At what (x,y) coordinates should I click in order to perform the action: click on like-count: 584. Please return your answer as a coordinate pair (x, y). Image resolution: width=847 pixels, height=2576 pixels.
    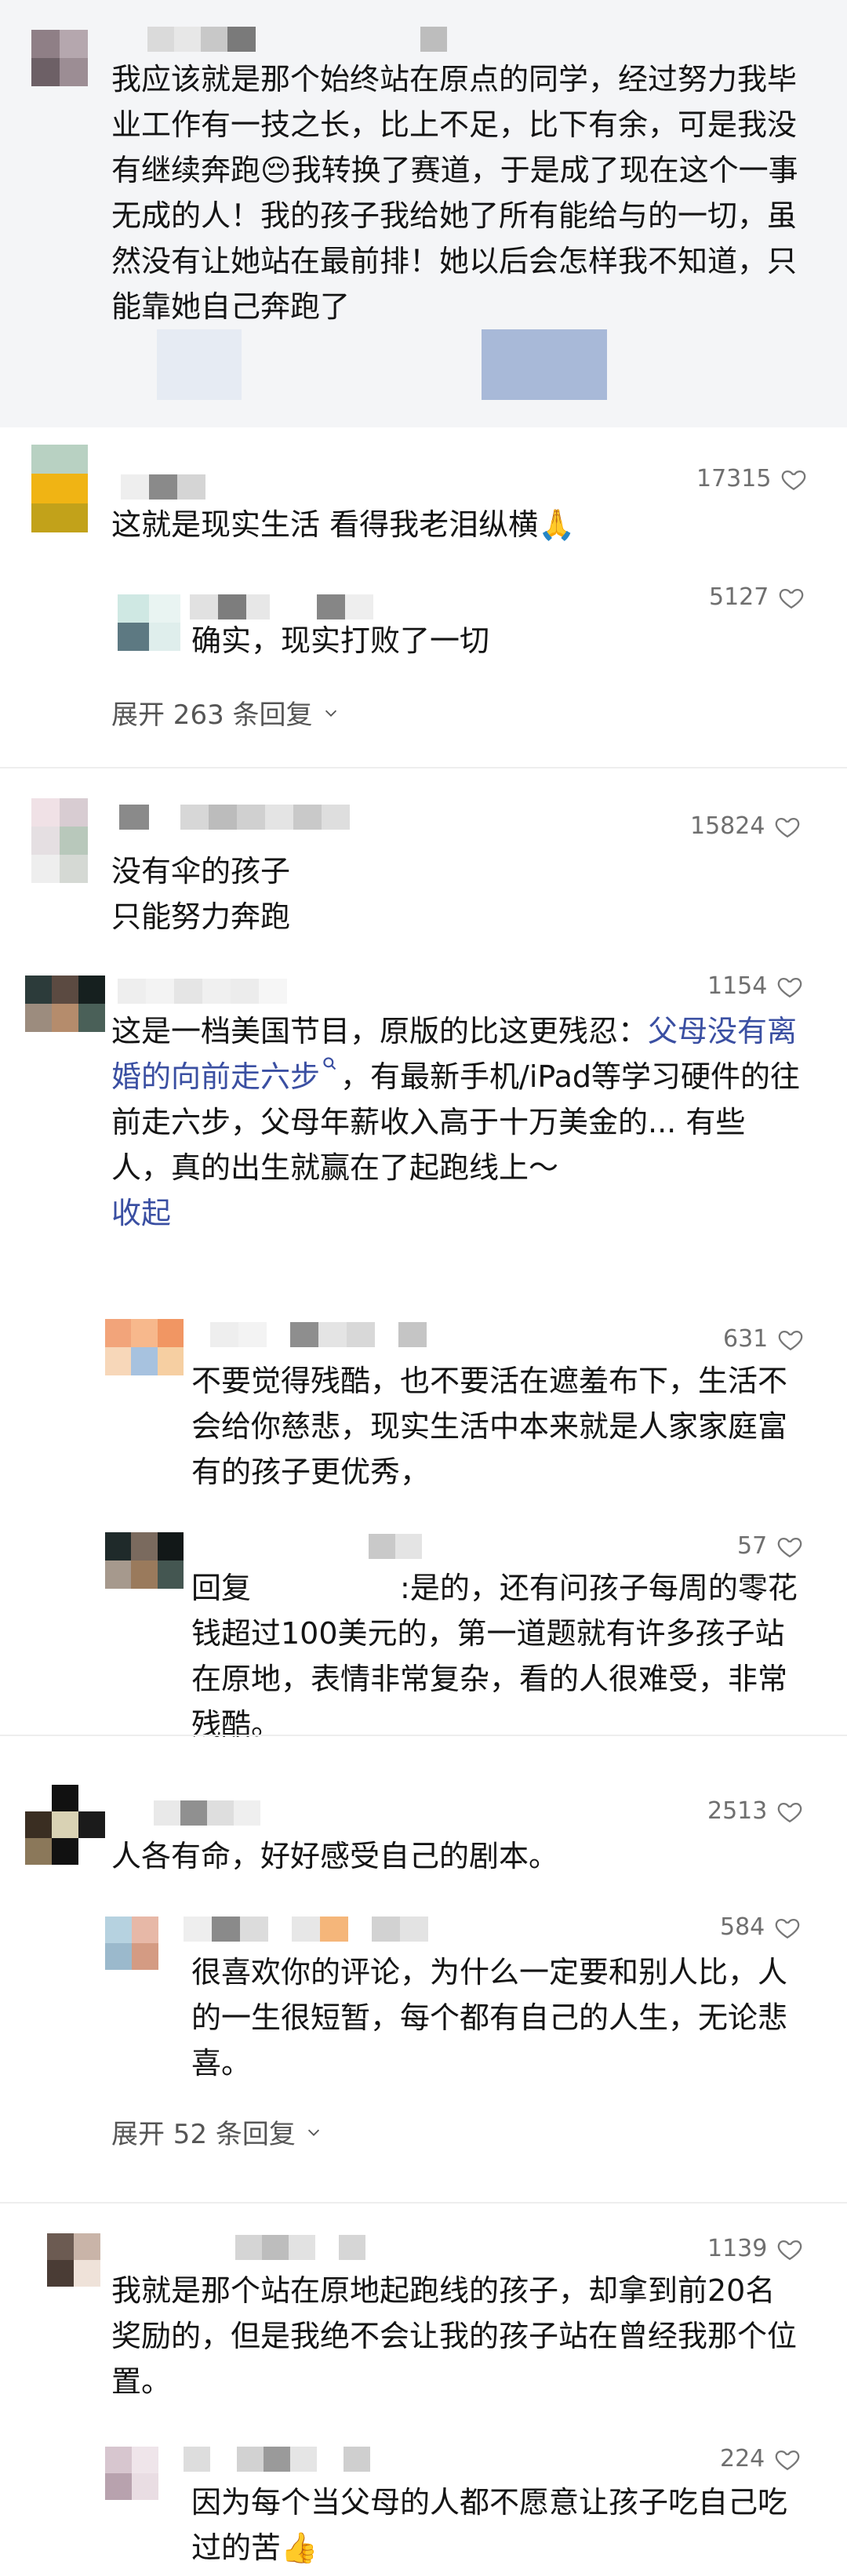
    Looking at the image, I should click on (760, 1927).